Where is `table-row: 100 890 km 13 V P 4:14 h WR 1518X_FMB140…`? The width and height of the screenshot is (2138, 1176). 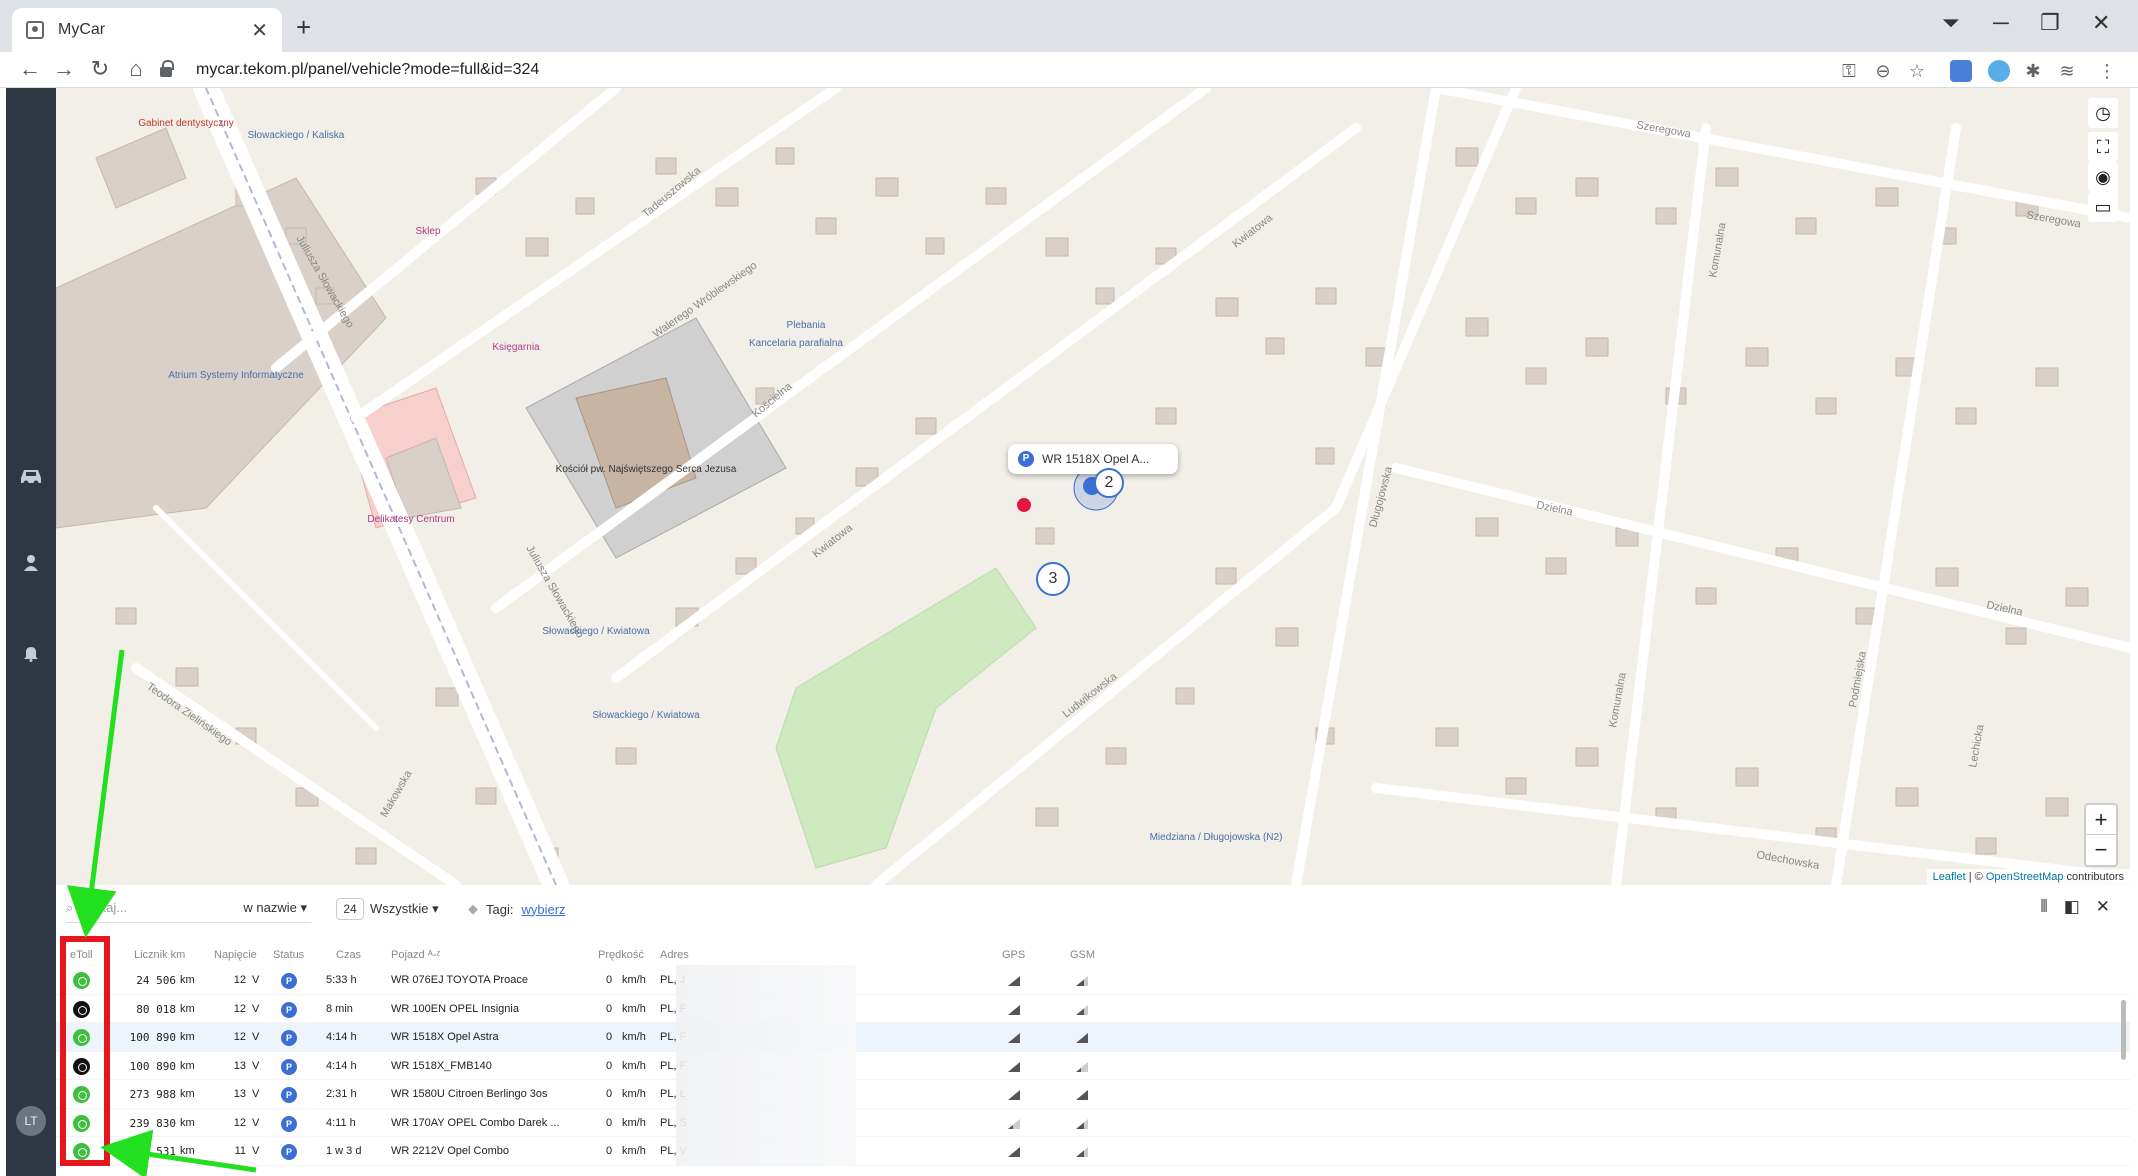 table-row: 100 890 km 13 V P 4:14 h WR 1518X_FMB140… is located at coordinates (1093, 1066).